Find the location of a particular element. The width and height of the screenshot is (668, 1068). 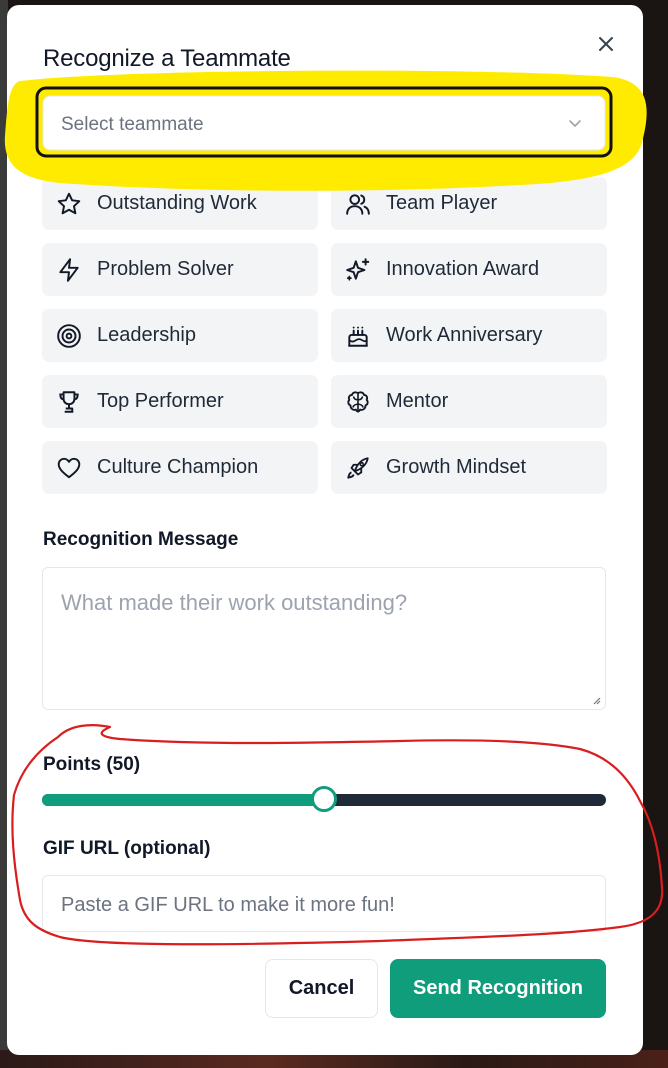

close-button is located at coordinates (606, 44).